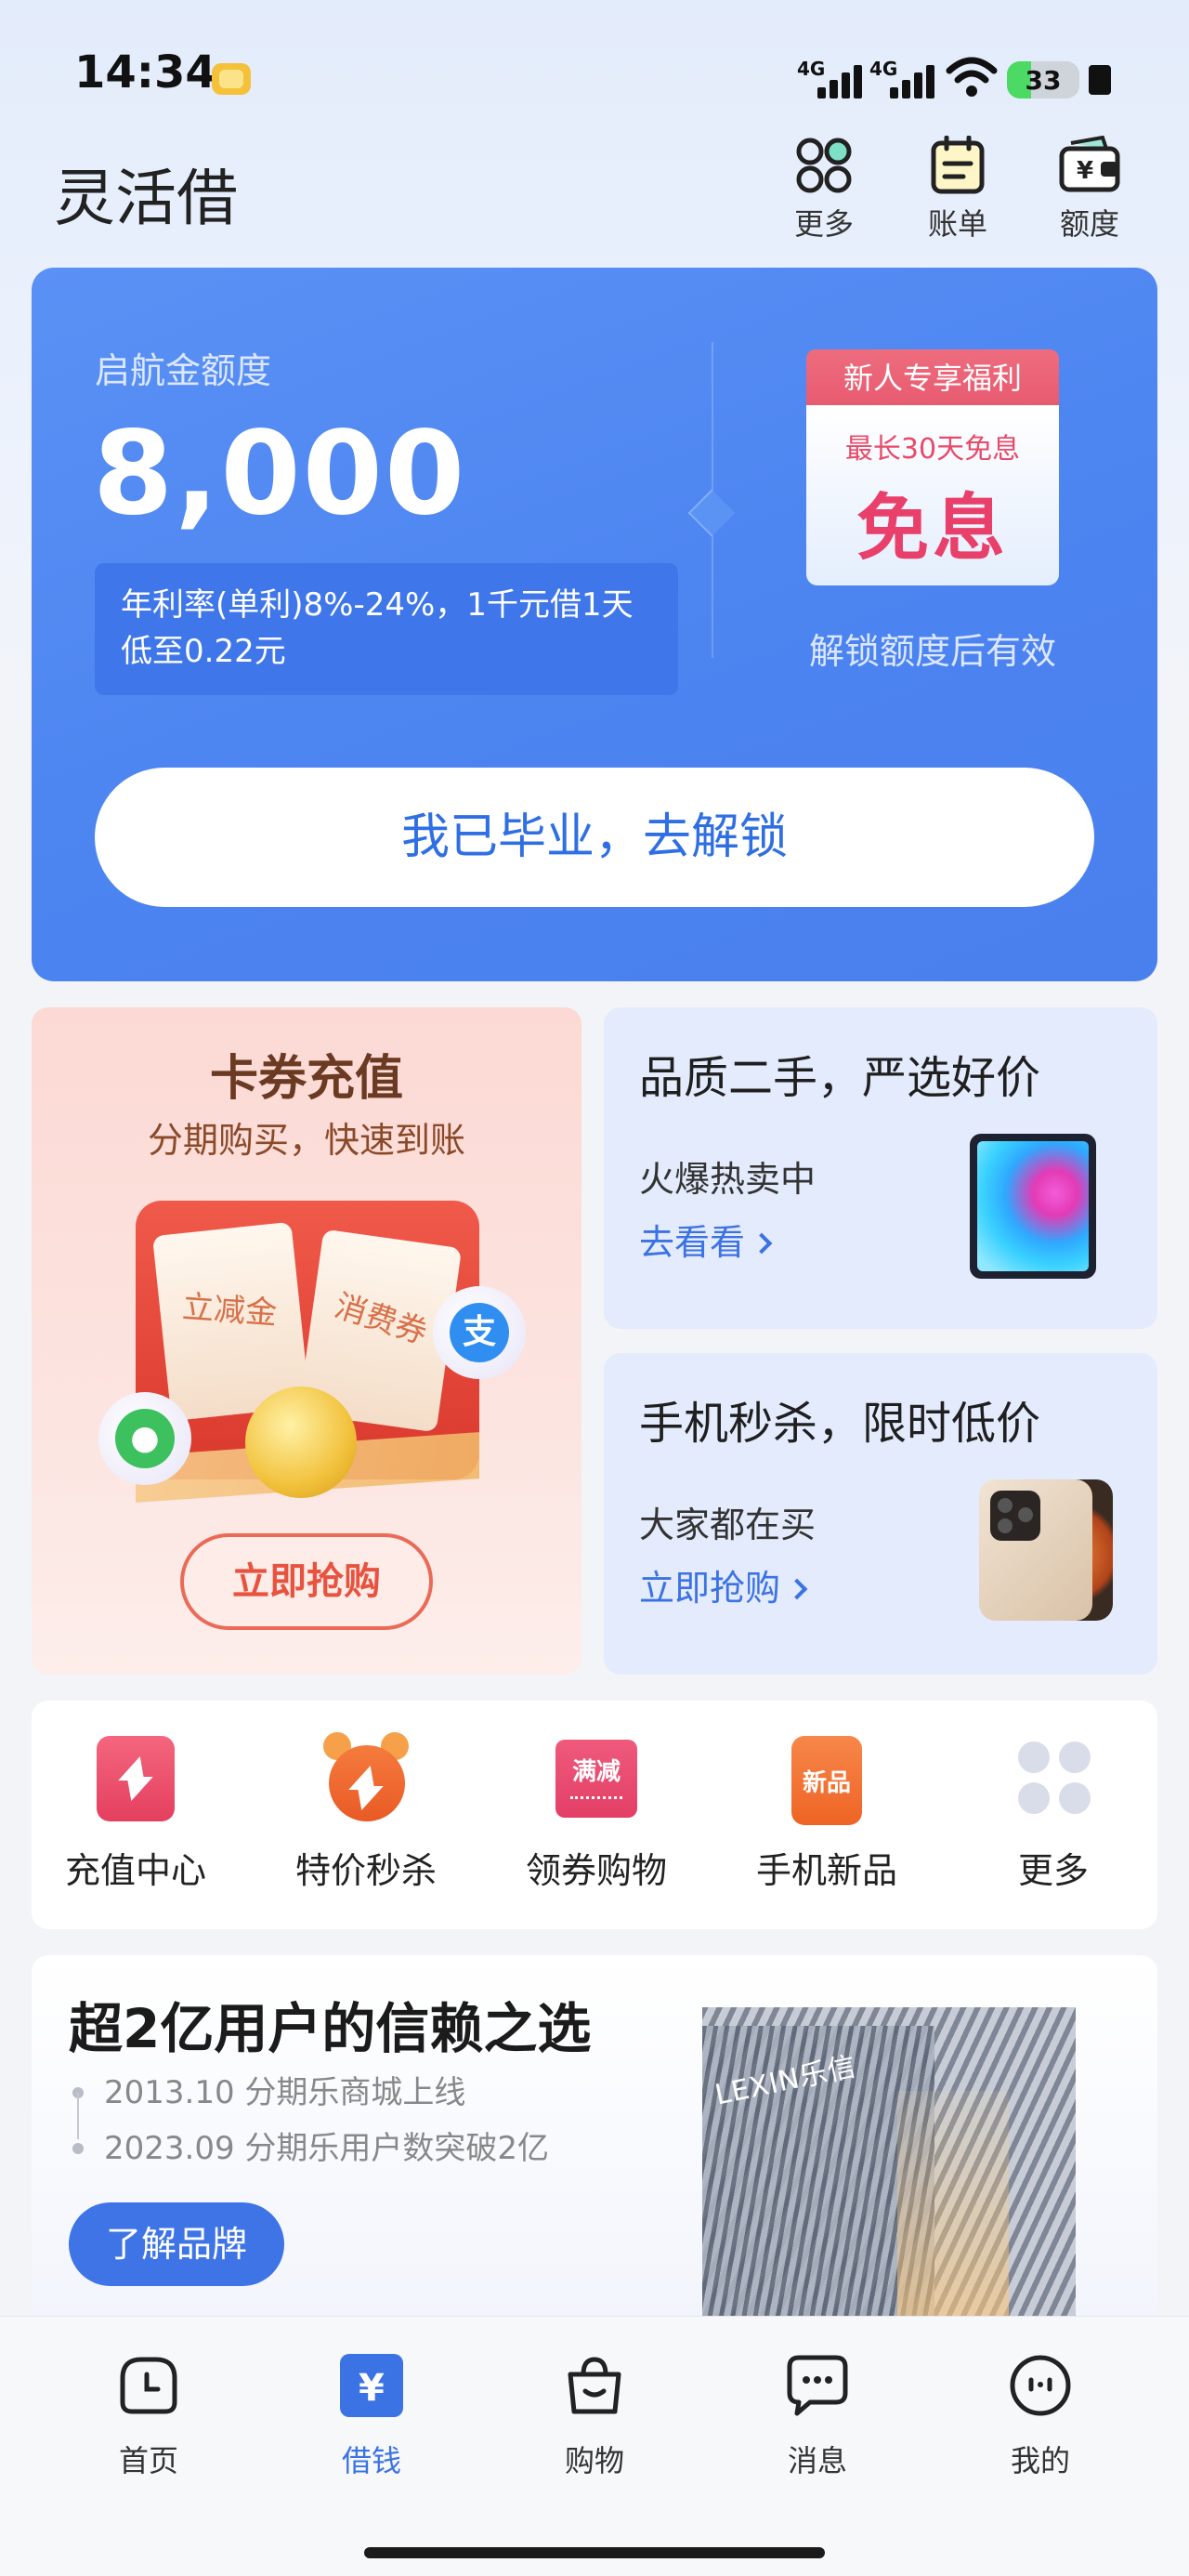  Describe the element at coordinates (840, 1078) in the screenshot. I see `second-hand-title: 品质二手，严选好价` at that location.